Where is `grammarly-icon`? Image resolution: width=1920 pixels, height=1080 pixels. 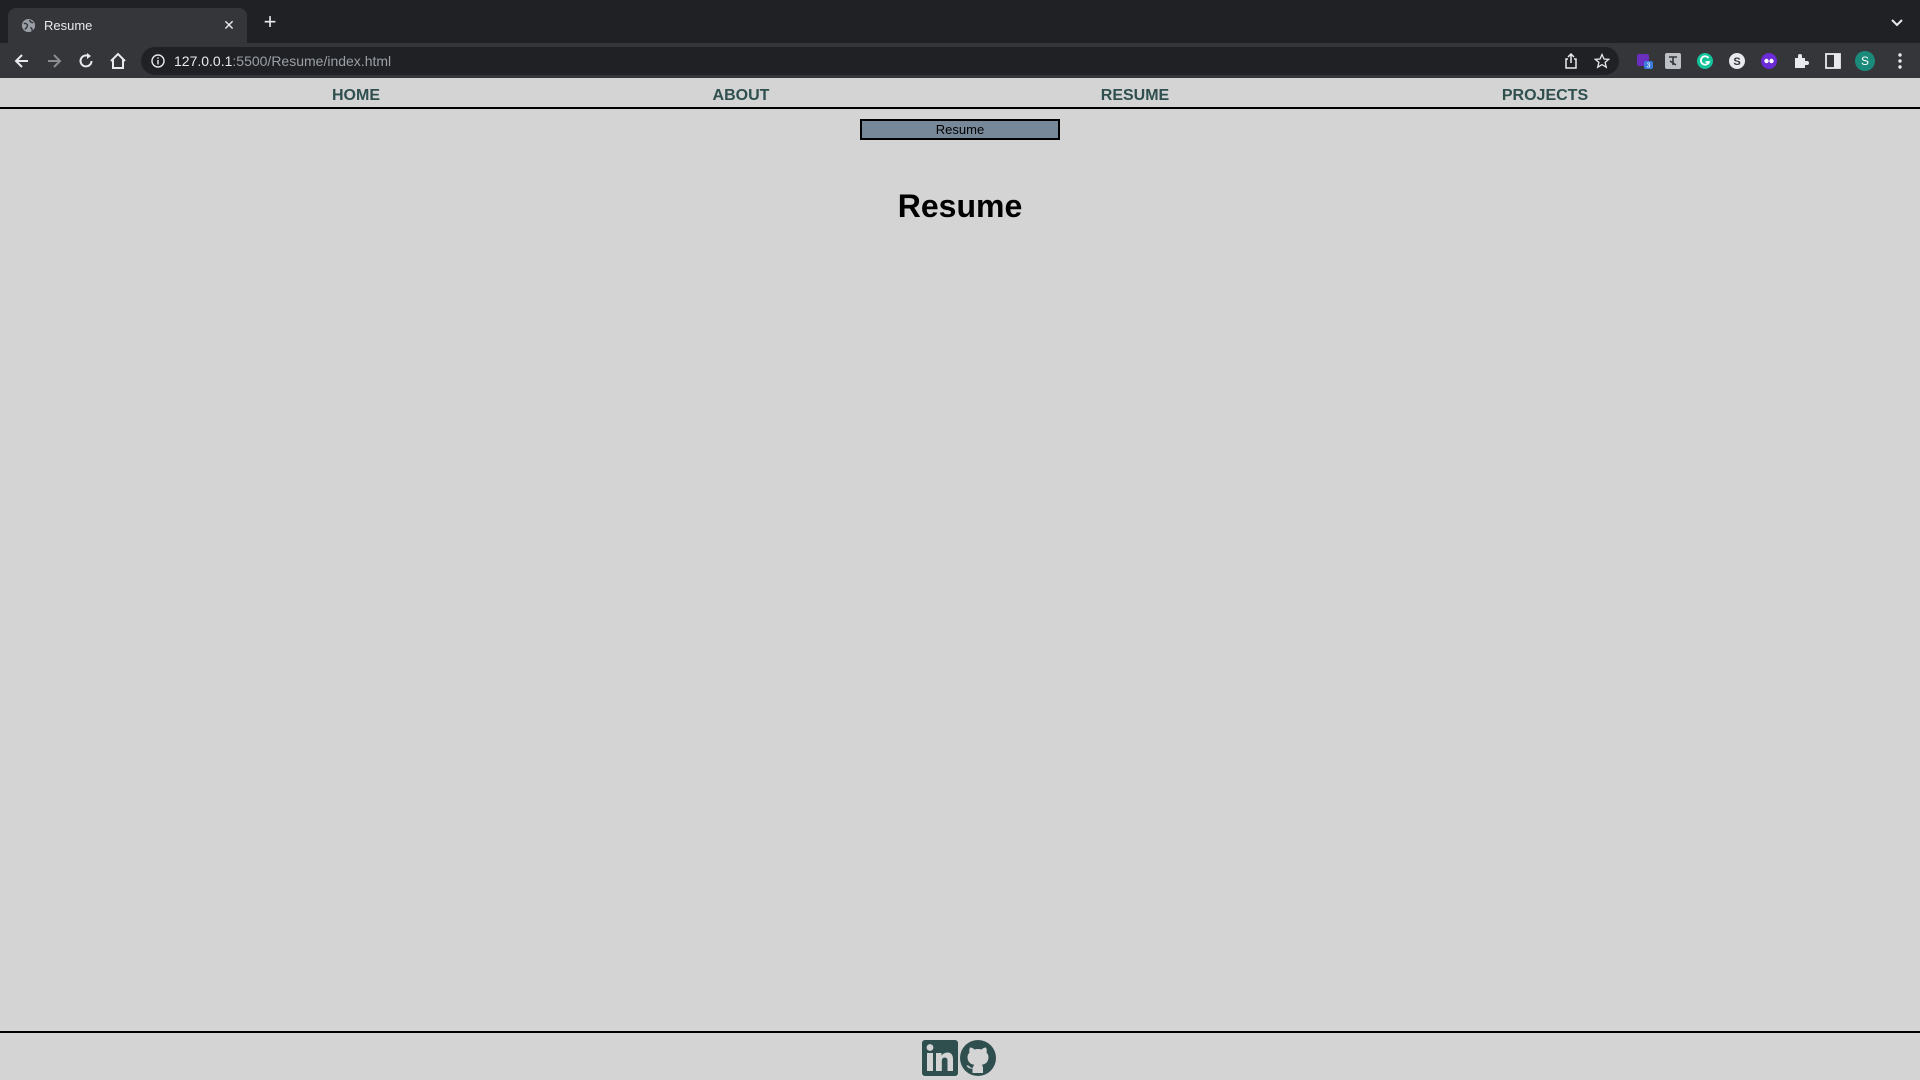
grammarly-icon is located at coordinates (1705, 61).